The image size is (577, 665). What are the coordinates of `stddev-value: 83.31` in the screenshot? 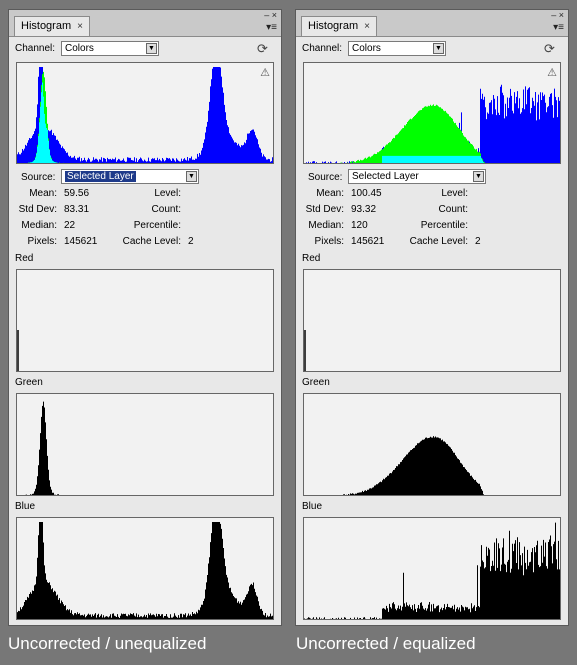 It's located at (77, 209).